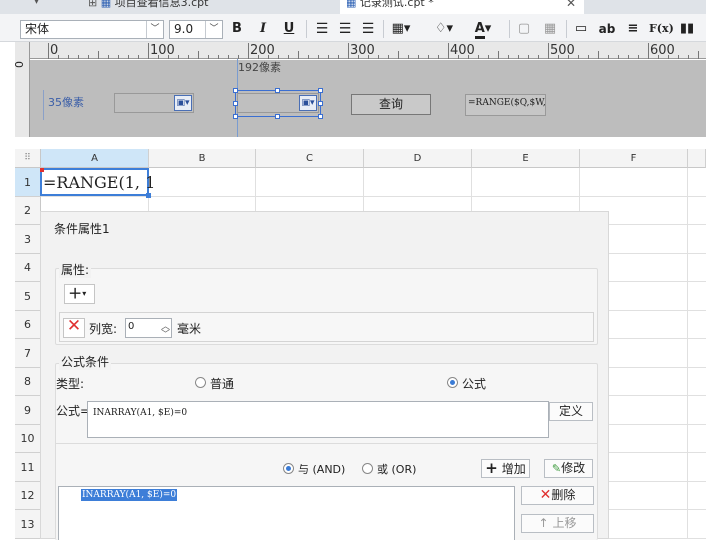 This screenshot has width=706, height=540. What do you see at coordinates (326, 443) in the screenshot?
I see `divider` at bounding box center [326, 443].